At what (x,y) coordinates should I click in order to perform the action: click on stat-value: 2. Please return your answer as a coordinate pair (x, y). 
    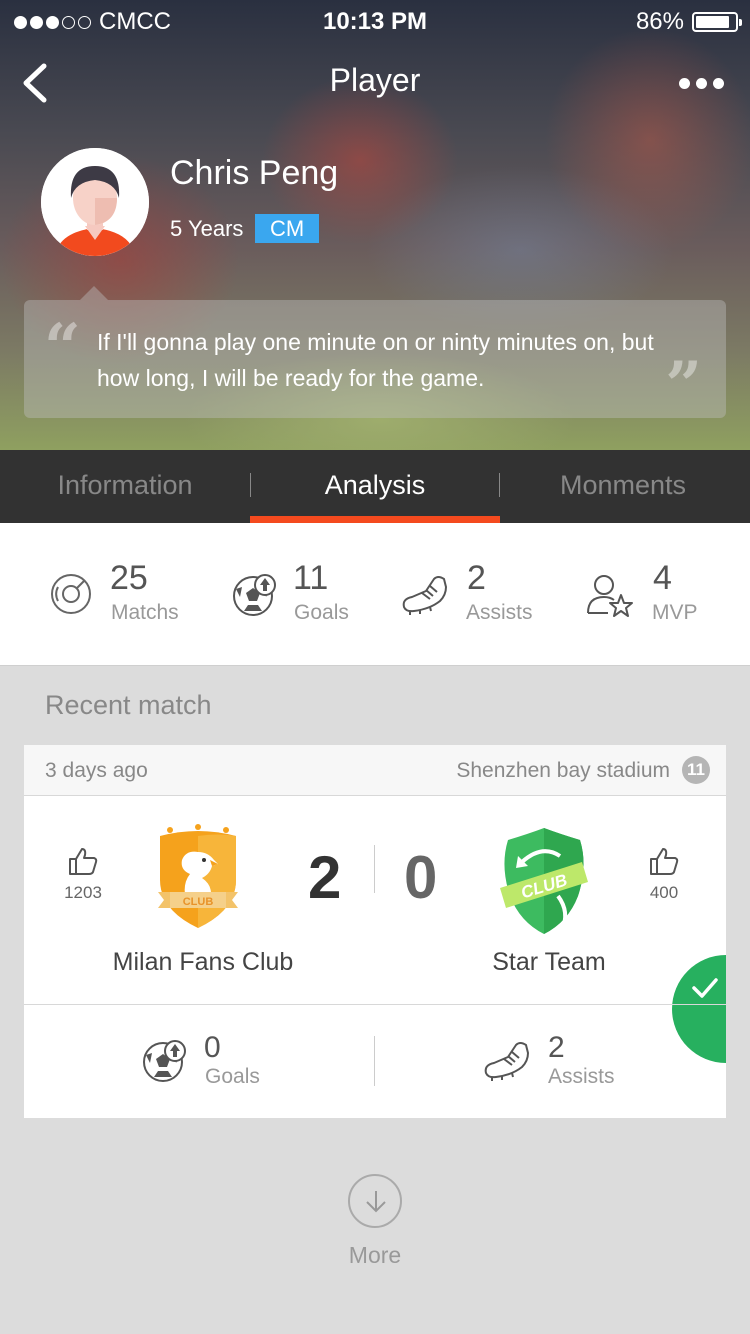
    Looking at the image, I should click on (476, 578).